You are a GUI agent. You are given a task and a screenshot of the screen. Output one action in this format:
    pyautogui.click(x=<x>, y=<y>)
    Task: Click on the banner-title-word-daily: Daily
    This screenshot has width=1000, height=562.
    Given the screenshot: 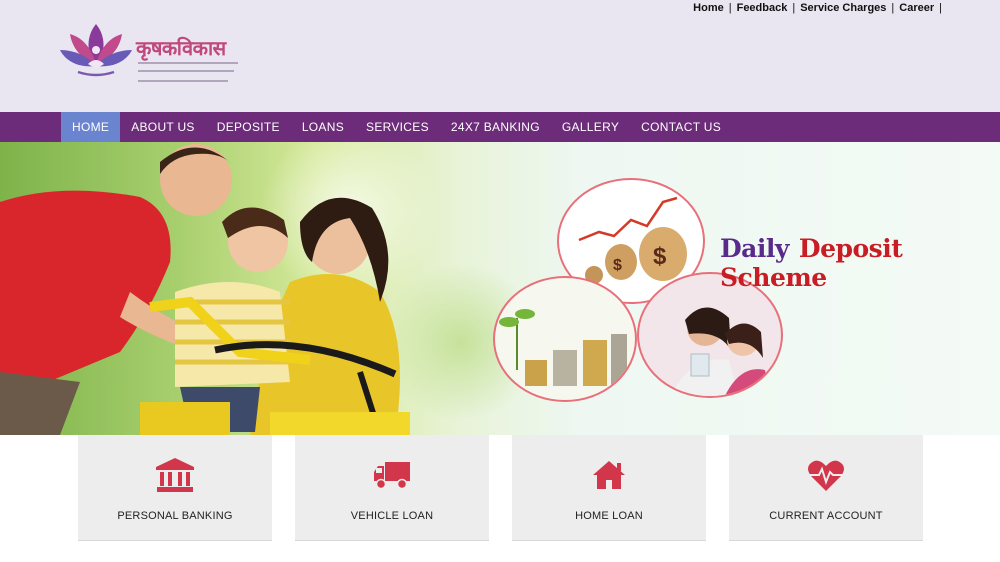 What is the action you would take?
    pyautogui.click(x=754, y=248)
    